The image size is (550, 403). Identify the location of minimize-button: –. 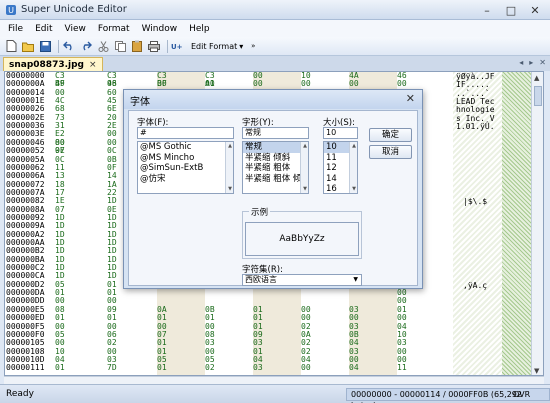
(487, 10).